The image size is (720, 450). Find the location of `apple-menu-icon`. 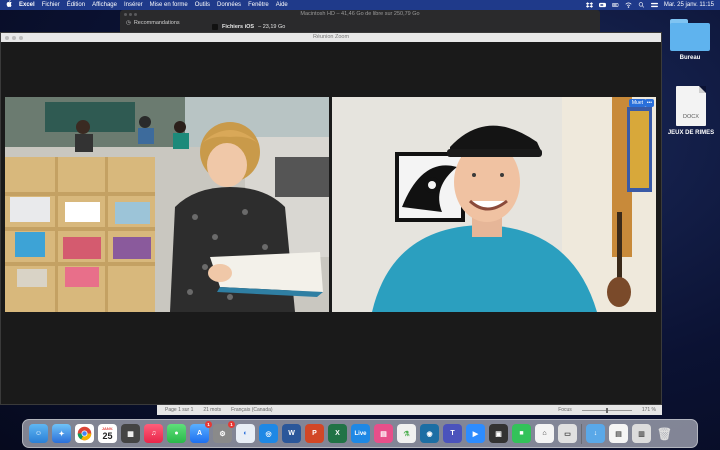

apple-menu-icon is located at coordinates (9, 5).